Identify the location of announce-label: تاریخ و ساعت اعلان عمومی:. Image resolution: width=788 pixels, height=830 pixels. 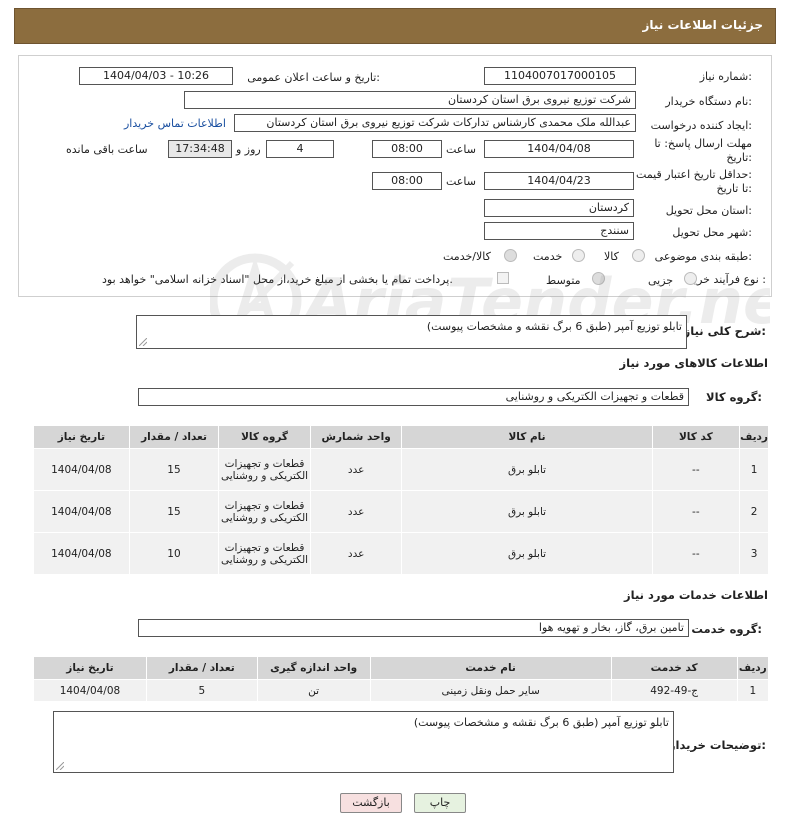
(313, 77).